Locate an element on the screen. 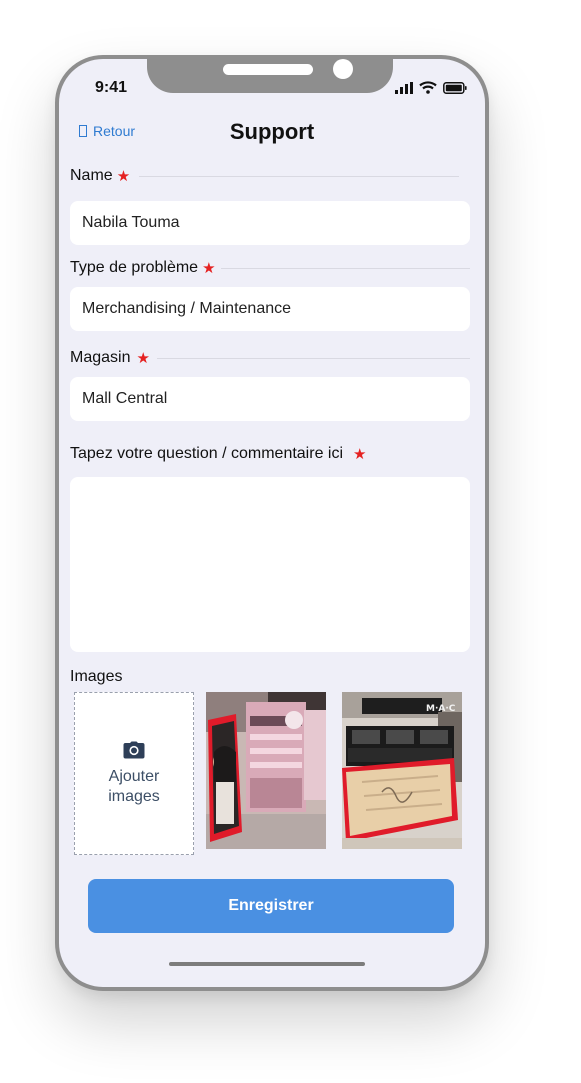  phone-notch is located at coordinates (270, 76).